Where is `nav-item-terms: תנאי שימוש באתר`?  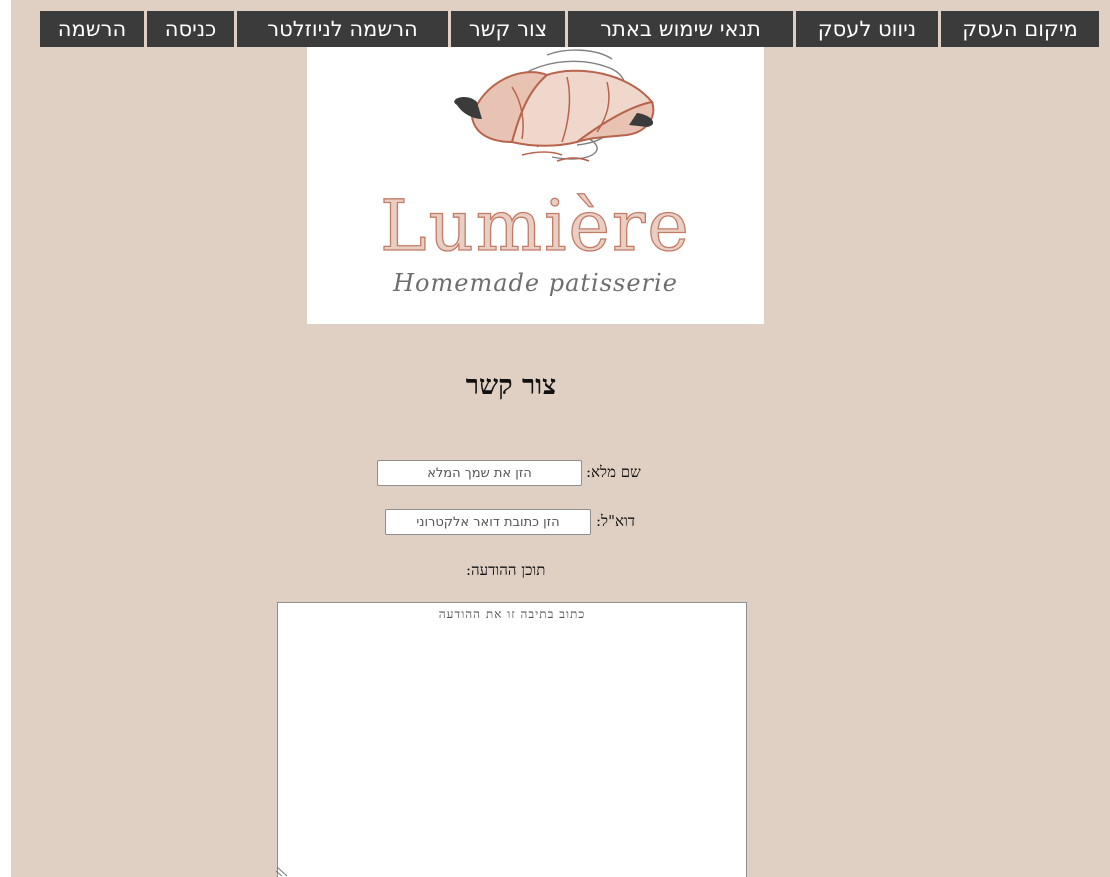 nav-item-terms: תנאי שימוש באתר is located at coordinates (680, 29).